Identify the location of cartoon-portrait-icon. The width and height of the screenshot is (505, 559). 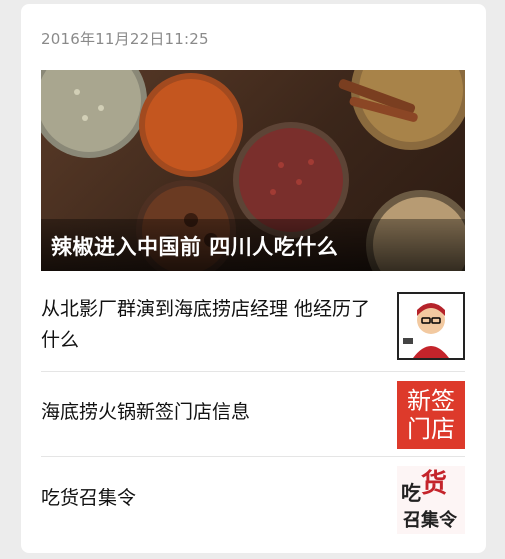
(431, 326).